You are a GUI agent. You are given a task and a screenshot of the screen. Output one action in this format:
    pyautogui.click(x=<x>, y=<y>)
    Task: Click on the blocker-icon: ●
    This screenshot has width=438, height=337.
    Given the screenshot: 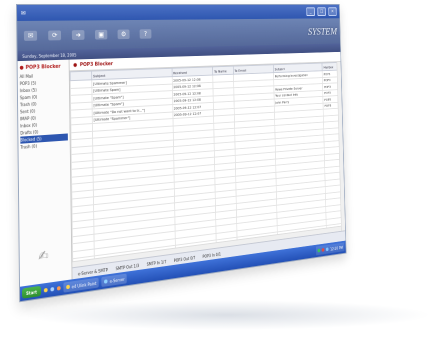 What is the action you would take?
    pyautogui.click(x=21, y=68)
    